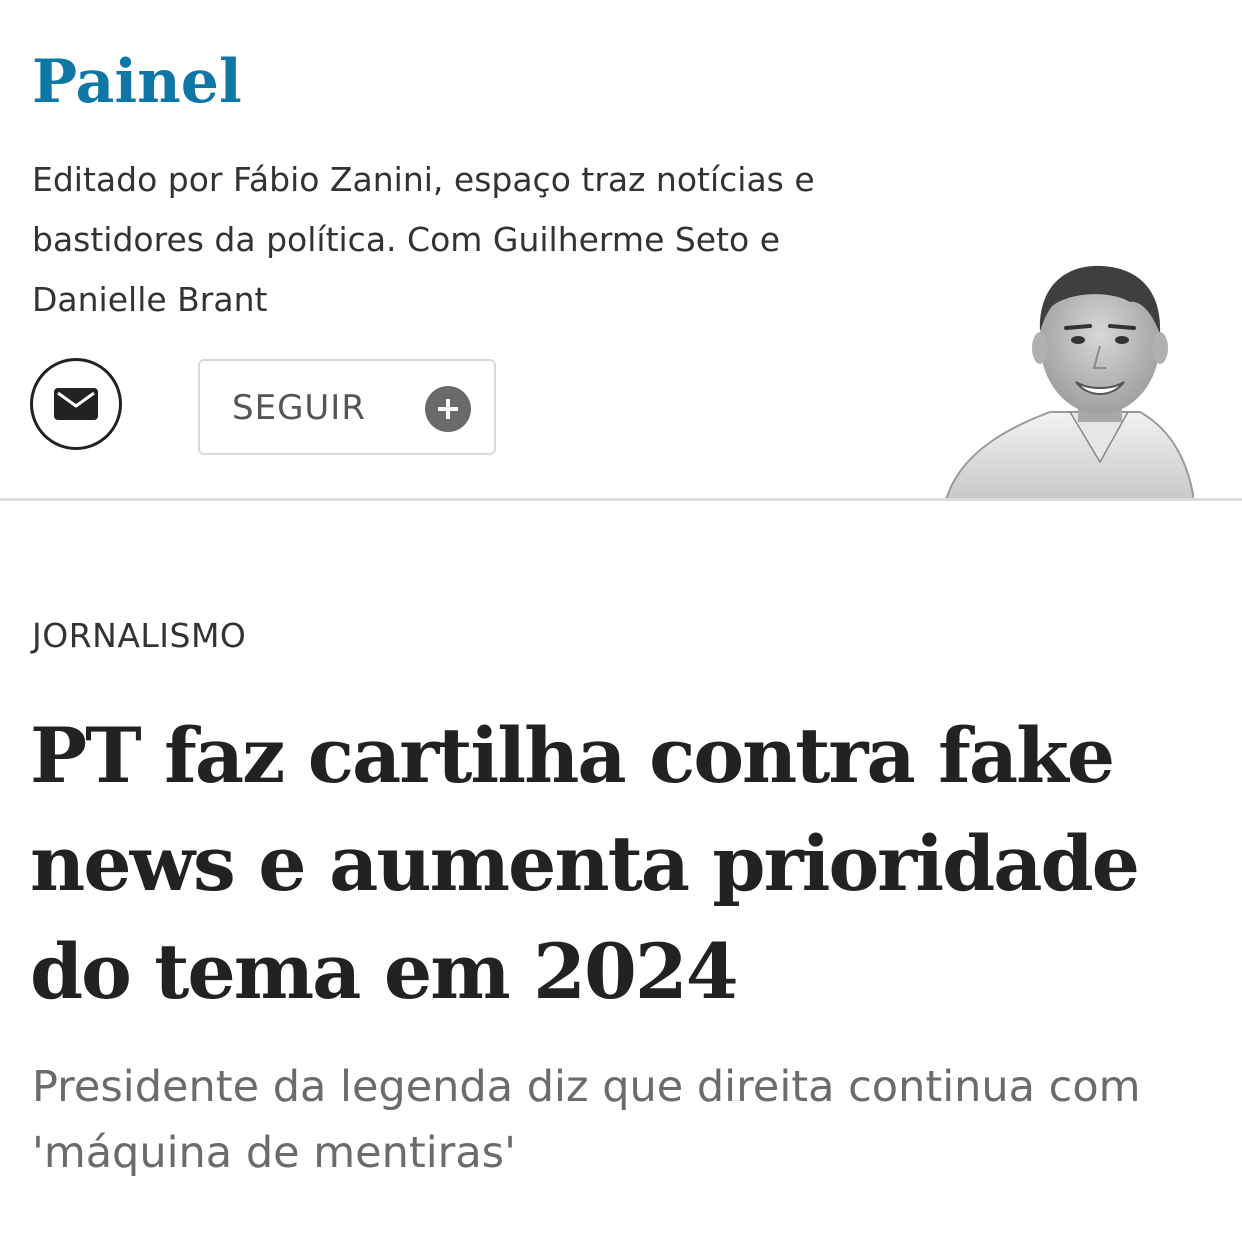 The image size is (1242, 1244). Describe the element at coordinates (448, 409) in the screenshot. I see `plus-circle-icon` at that location.